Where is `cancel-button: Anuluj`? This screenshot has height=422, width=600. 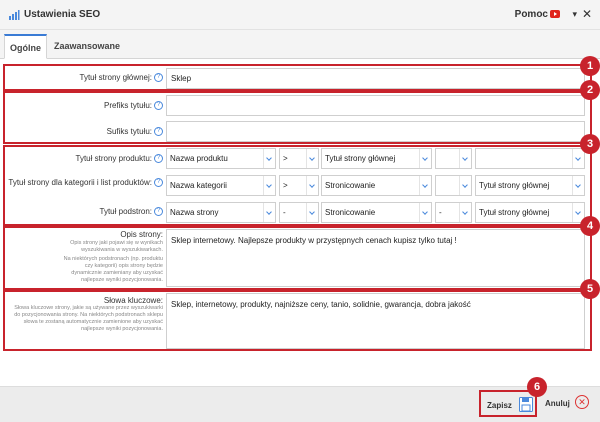
cancel-button: Anuluj is located at coordinates (557, 403).